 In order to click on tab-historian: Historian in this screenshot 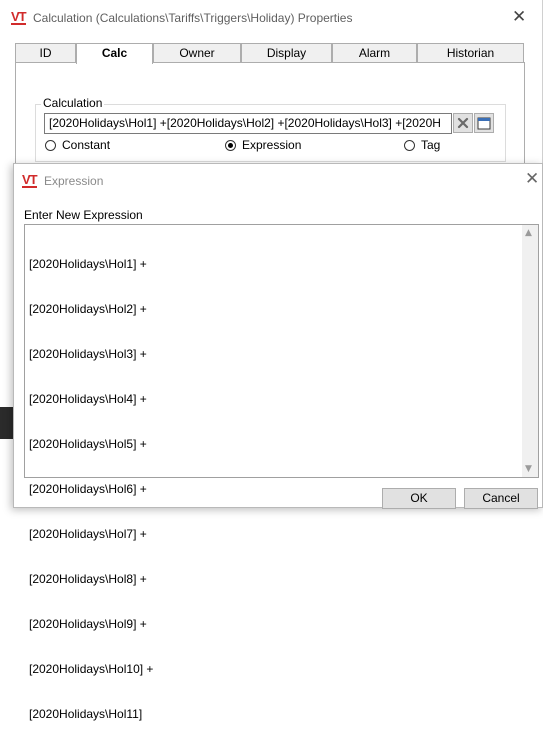, I will do `click(470, 53)`.